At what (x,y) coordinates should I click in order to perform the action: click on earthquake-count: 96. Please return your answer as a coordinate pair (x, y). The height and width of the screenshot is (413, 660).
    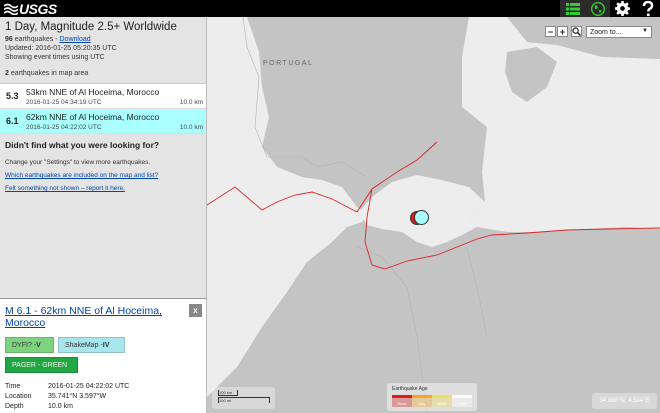
    Looking at the image, I should click on (9, 39).